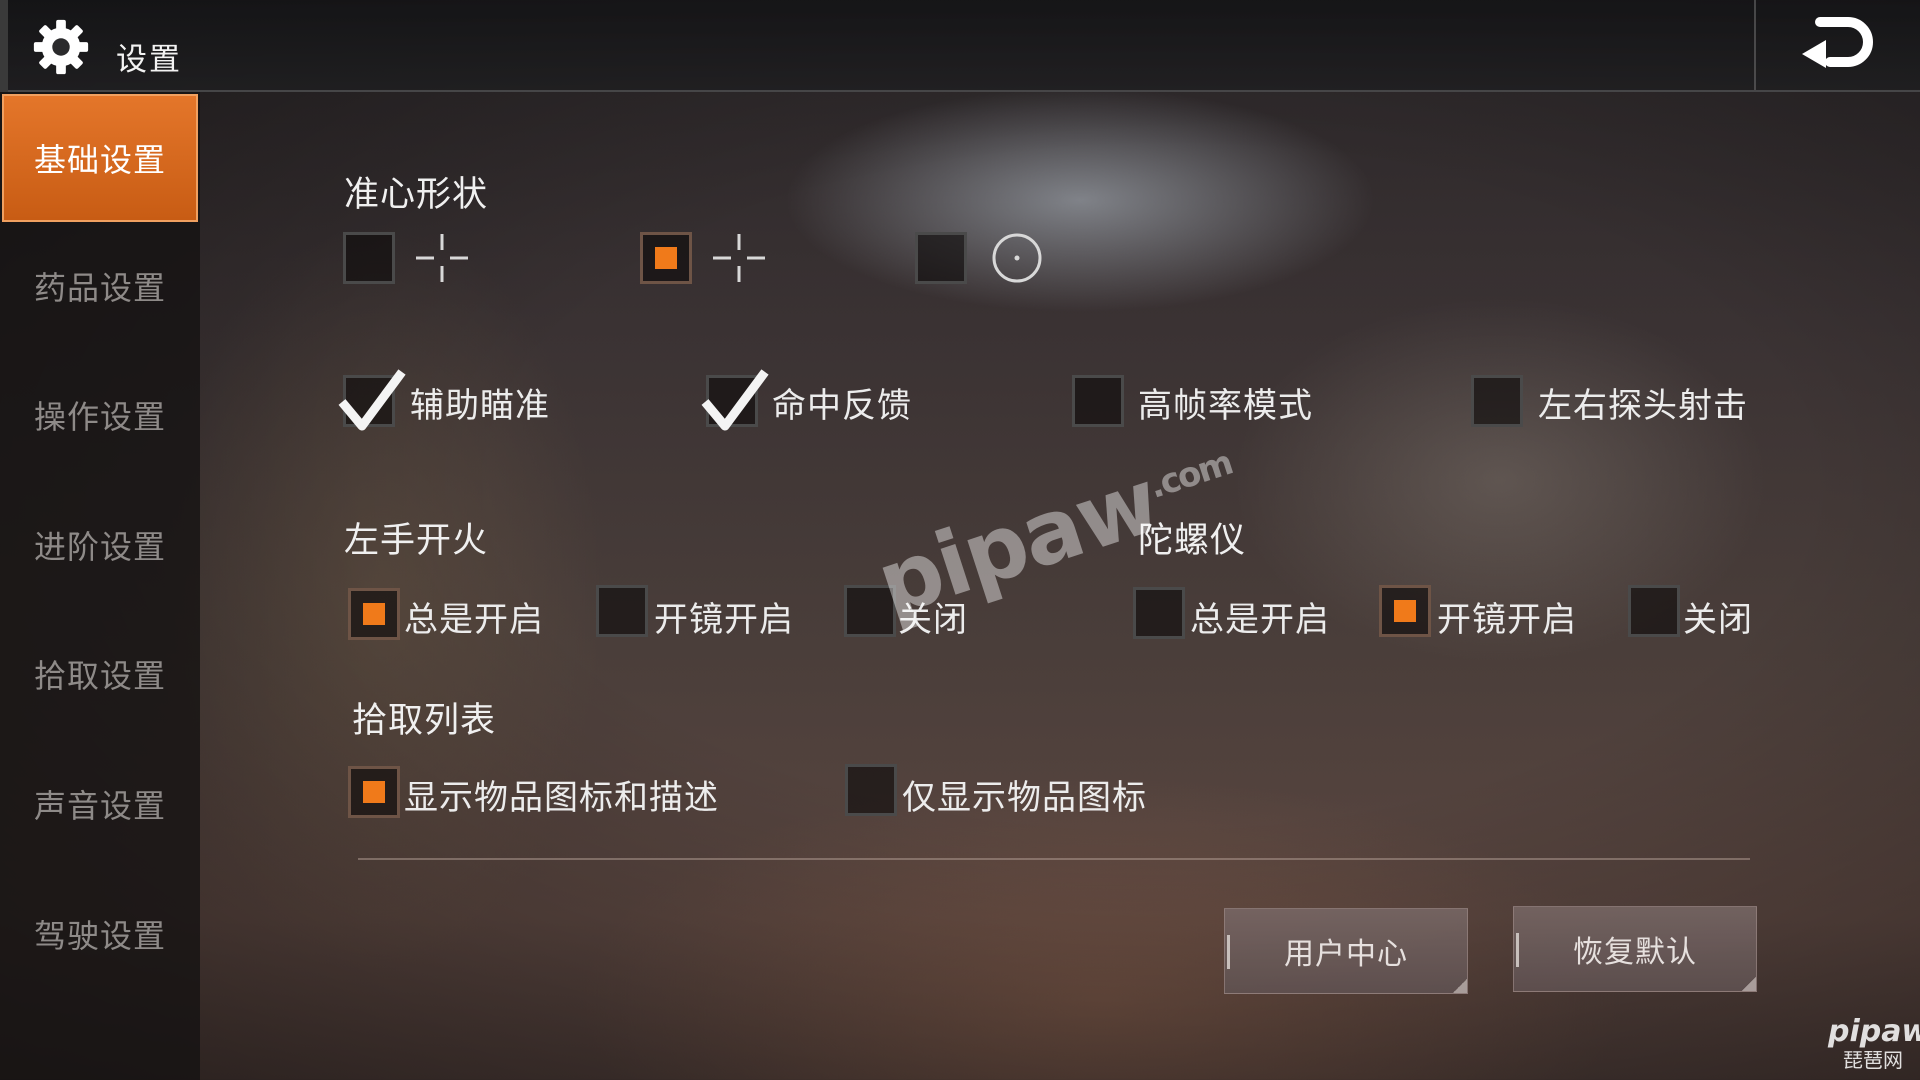 This screenshot has width=1920, height=1080. What do you see at coordinates (416, 541) in the screenshot?
I see `left-fire-section-title: 左手开火` at bounding box center [416, 541].